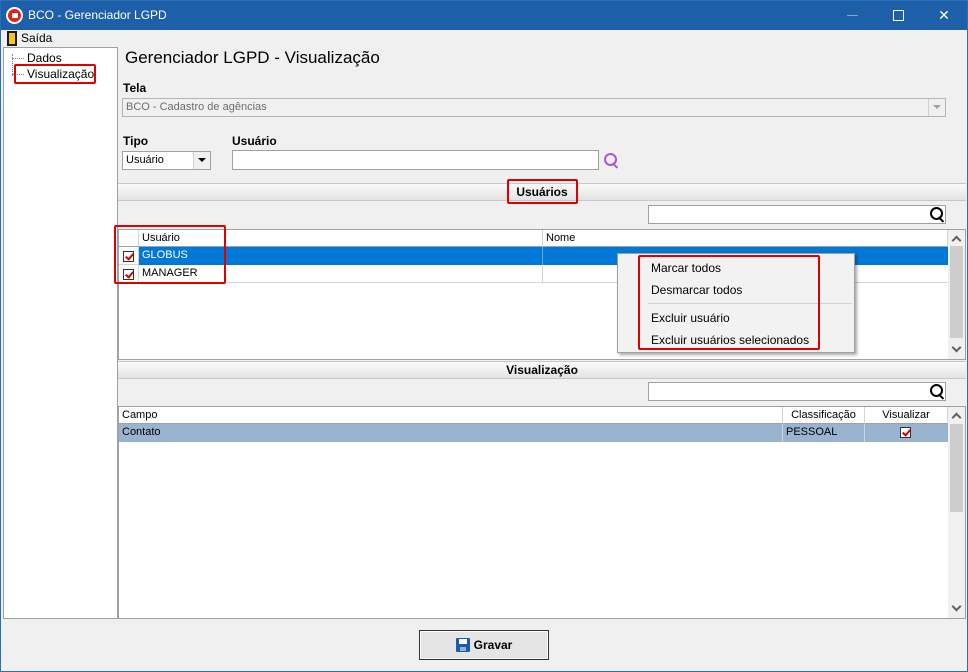  I want to click on classification-cell: PESSOAL, so click(824, 433).